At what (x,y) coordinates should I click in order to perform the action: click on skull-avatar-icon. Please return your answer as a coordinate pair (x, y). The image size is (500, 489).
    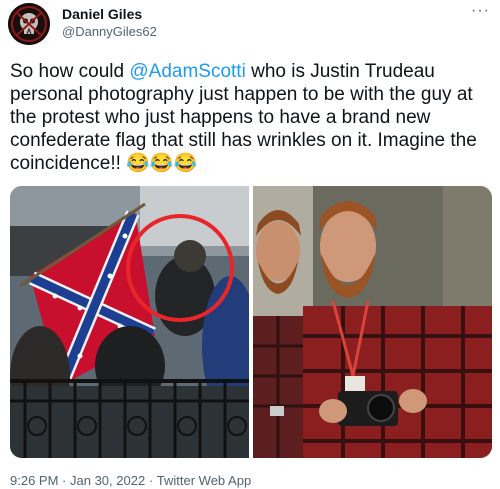
    Looking at the image, I should click on (29, 24).